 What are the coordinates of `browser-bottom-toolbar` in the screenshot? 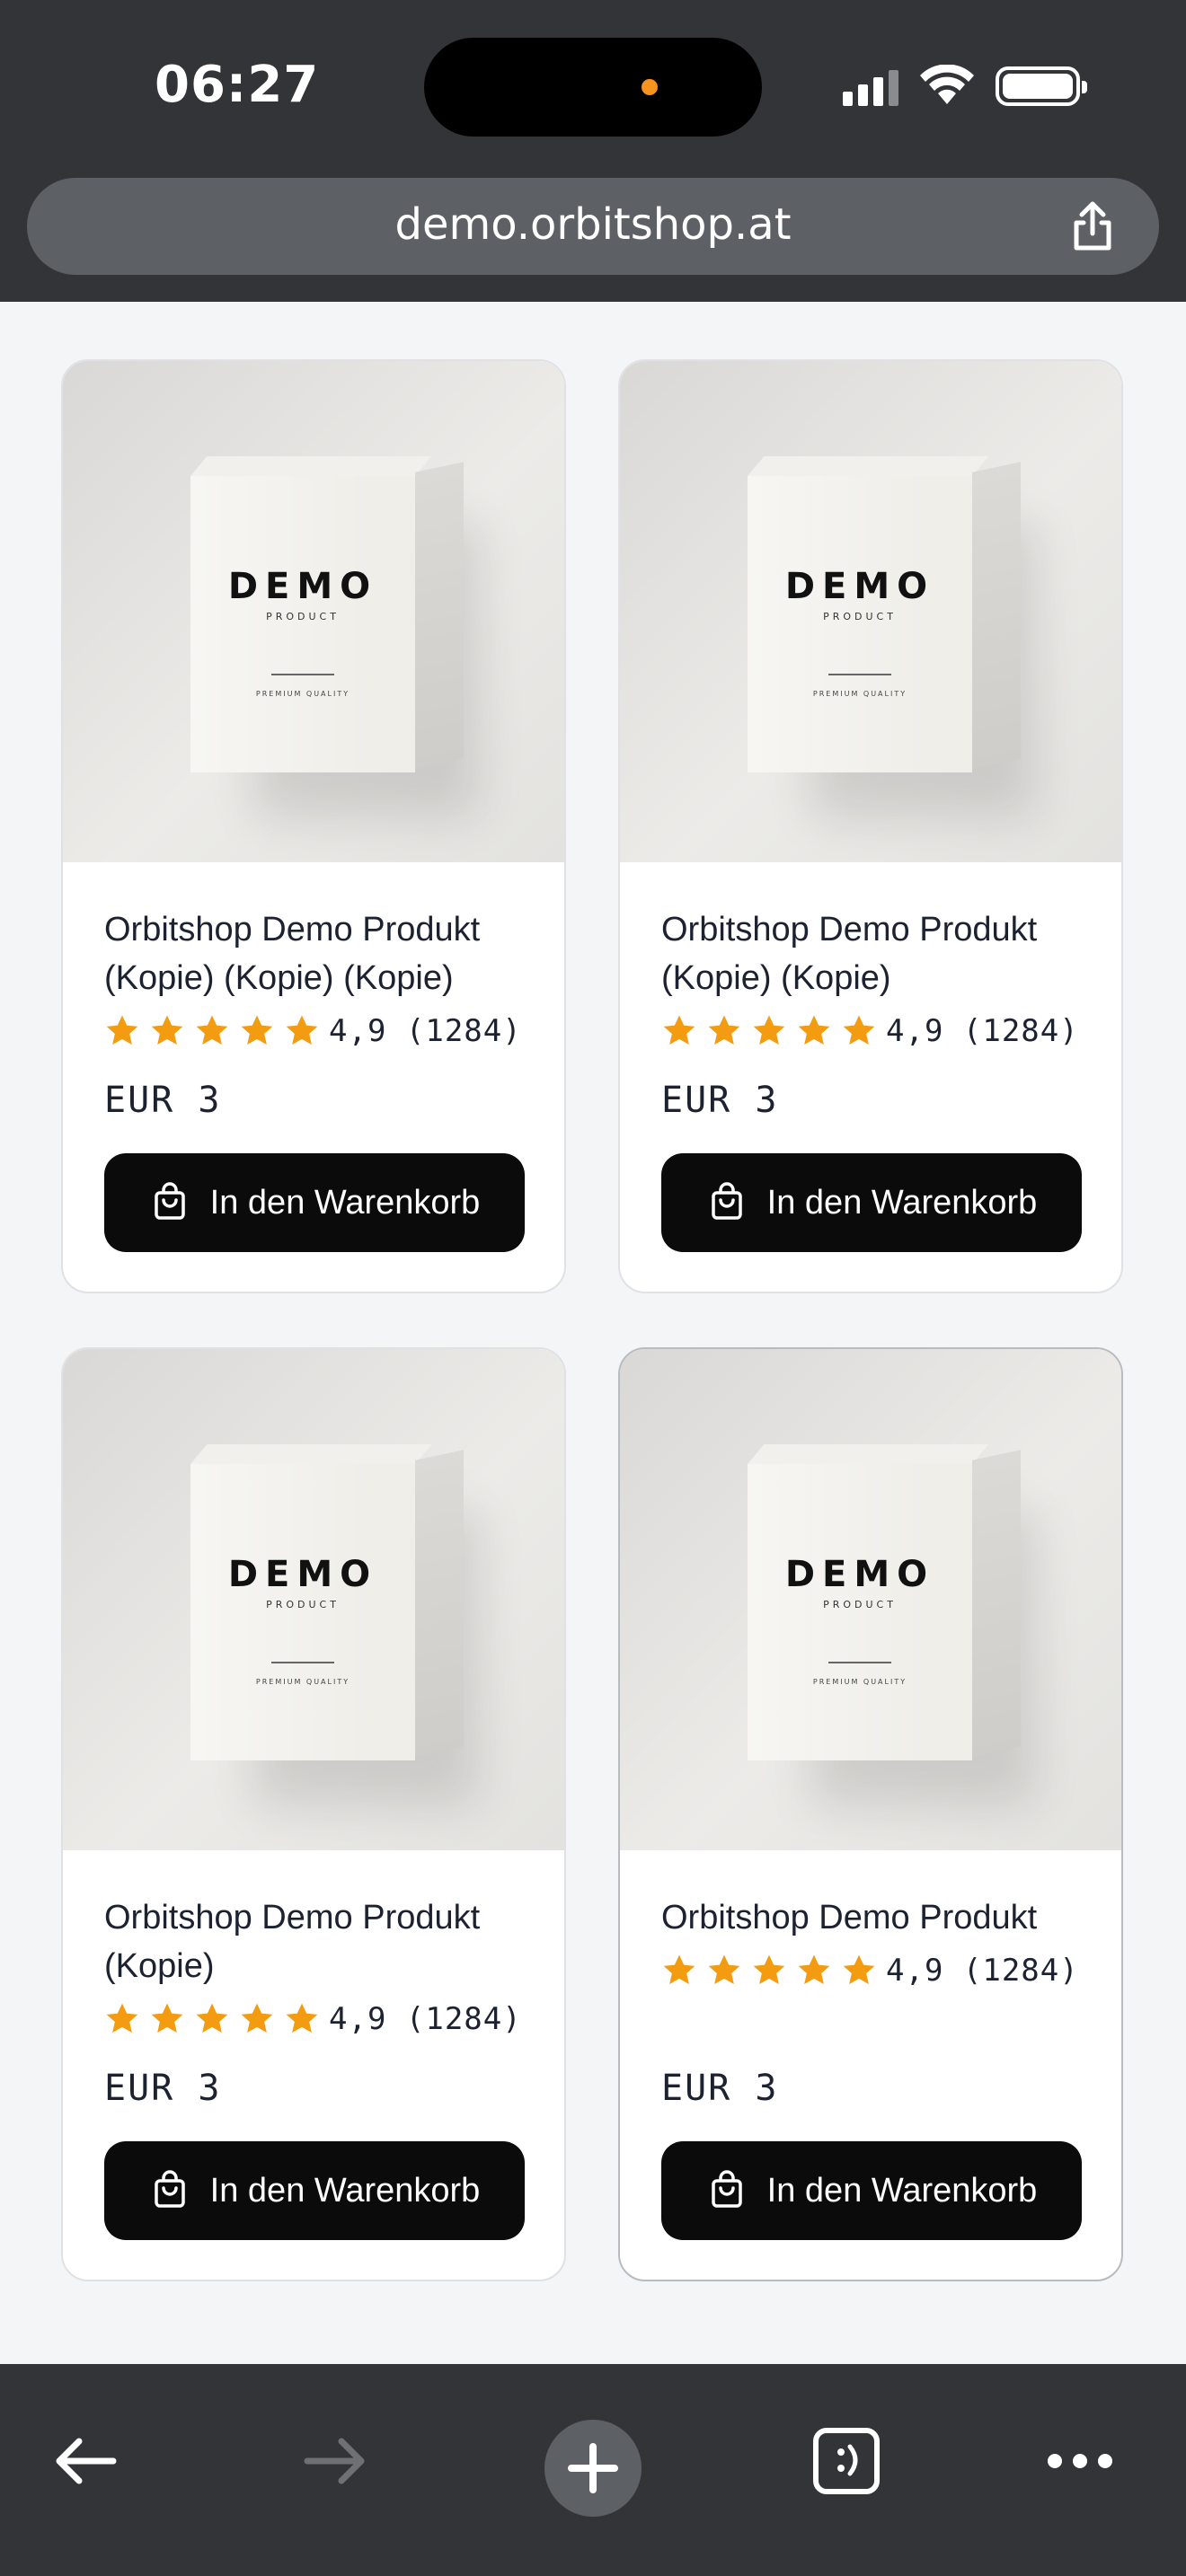 It's located at (593, 2470).